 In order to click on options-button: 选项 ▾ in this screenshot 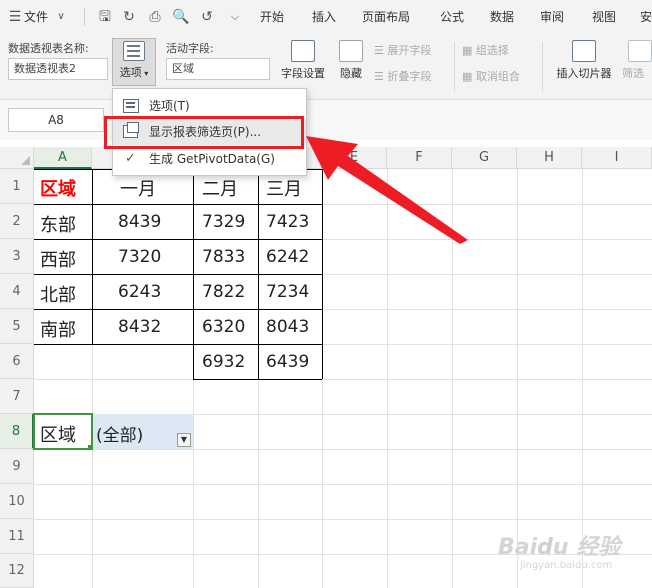, I will do `click(134, 62)`.